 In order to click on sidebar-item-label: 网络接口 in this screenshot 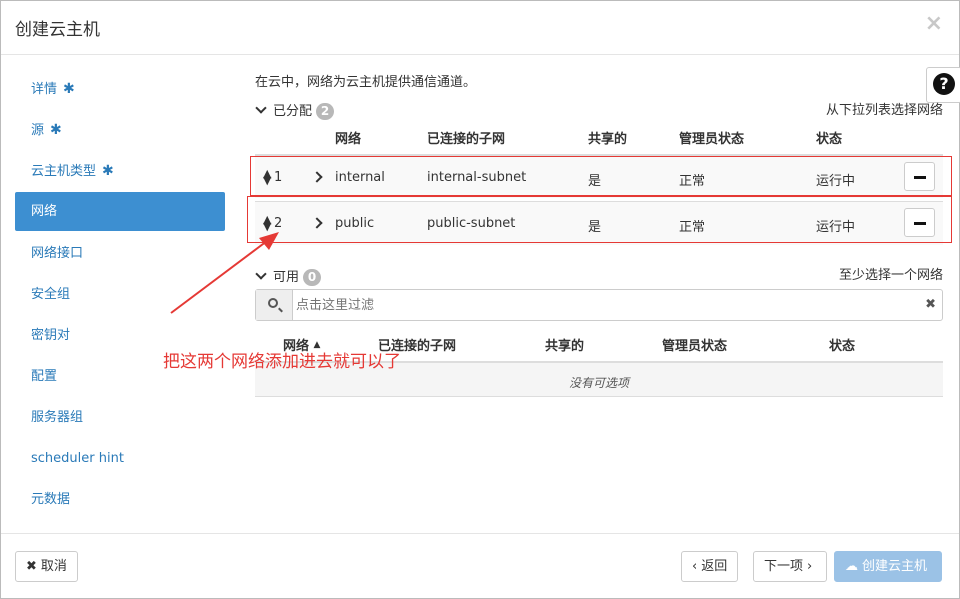, I will do `click(57, 253)`.